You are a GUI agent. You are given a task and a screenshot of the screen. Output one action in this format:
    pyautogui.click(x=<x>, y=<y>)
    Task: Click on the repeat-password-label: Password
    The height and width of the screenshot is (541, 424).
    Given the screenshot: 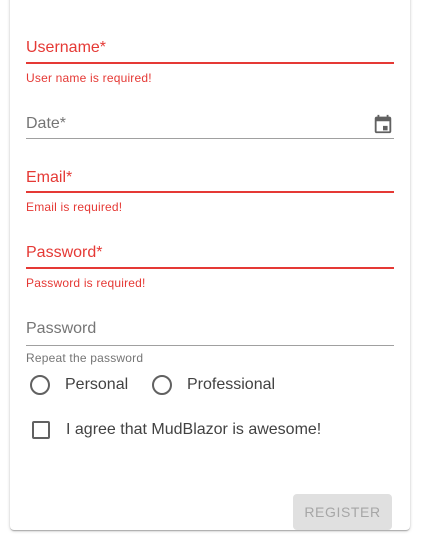 What is the action you would take?
    pyautogui.click(x=61, y=328)
    